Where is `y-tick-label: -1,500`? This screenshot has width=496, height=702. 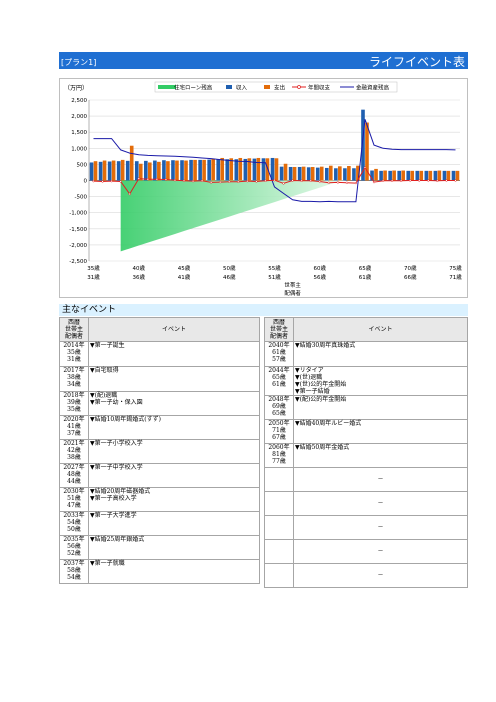 y-tick-label: -1,500 is located at coordinates (78, 230).